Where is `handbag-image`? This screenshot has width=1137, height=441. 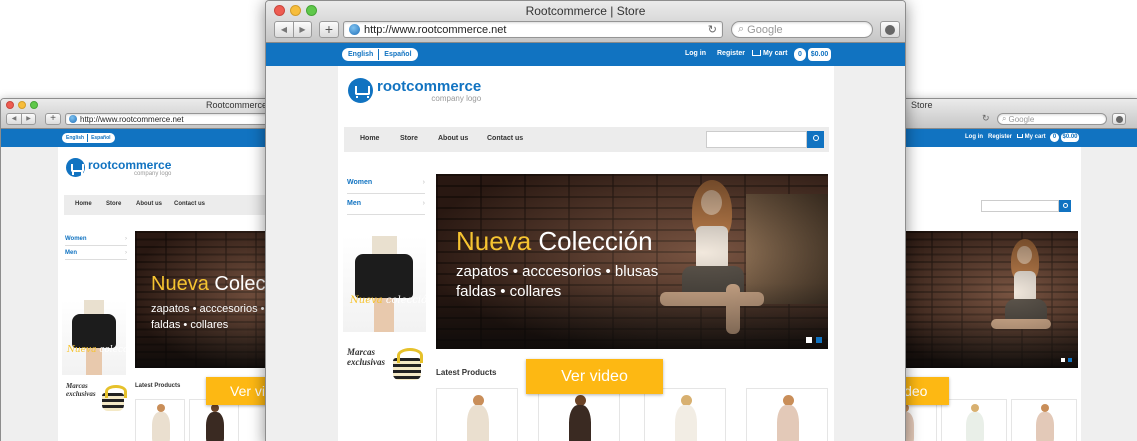 handbag-image is located at coordinates (114, 397).